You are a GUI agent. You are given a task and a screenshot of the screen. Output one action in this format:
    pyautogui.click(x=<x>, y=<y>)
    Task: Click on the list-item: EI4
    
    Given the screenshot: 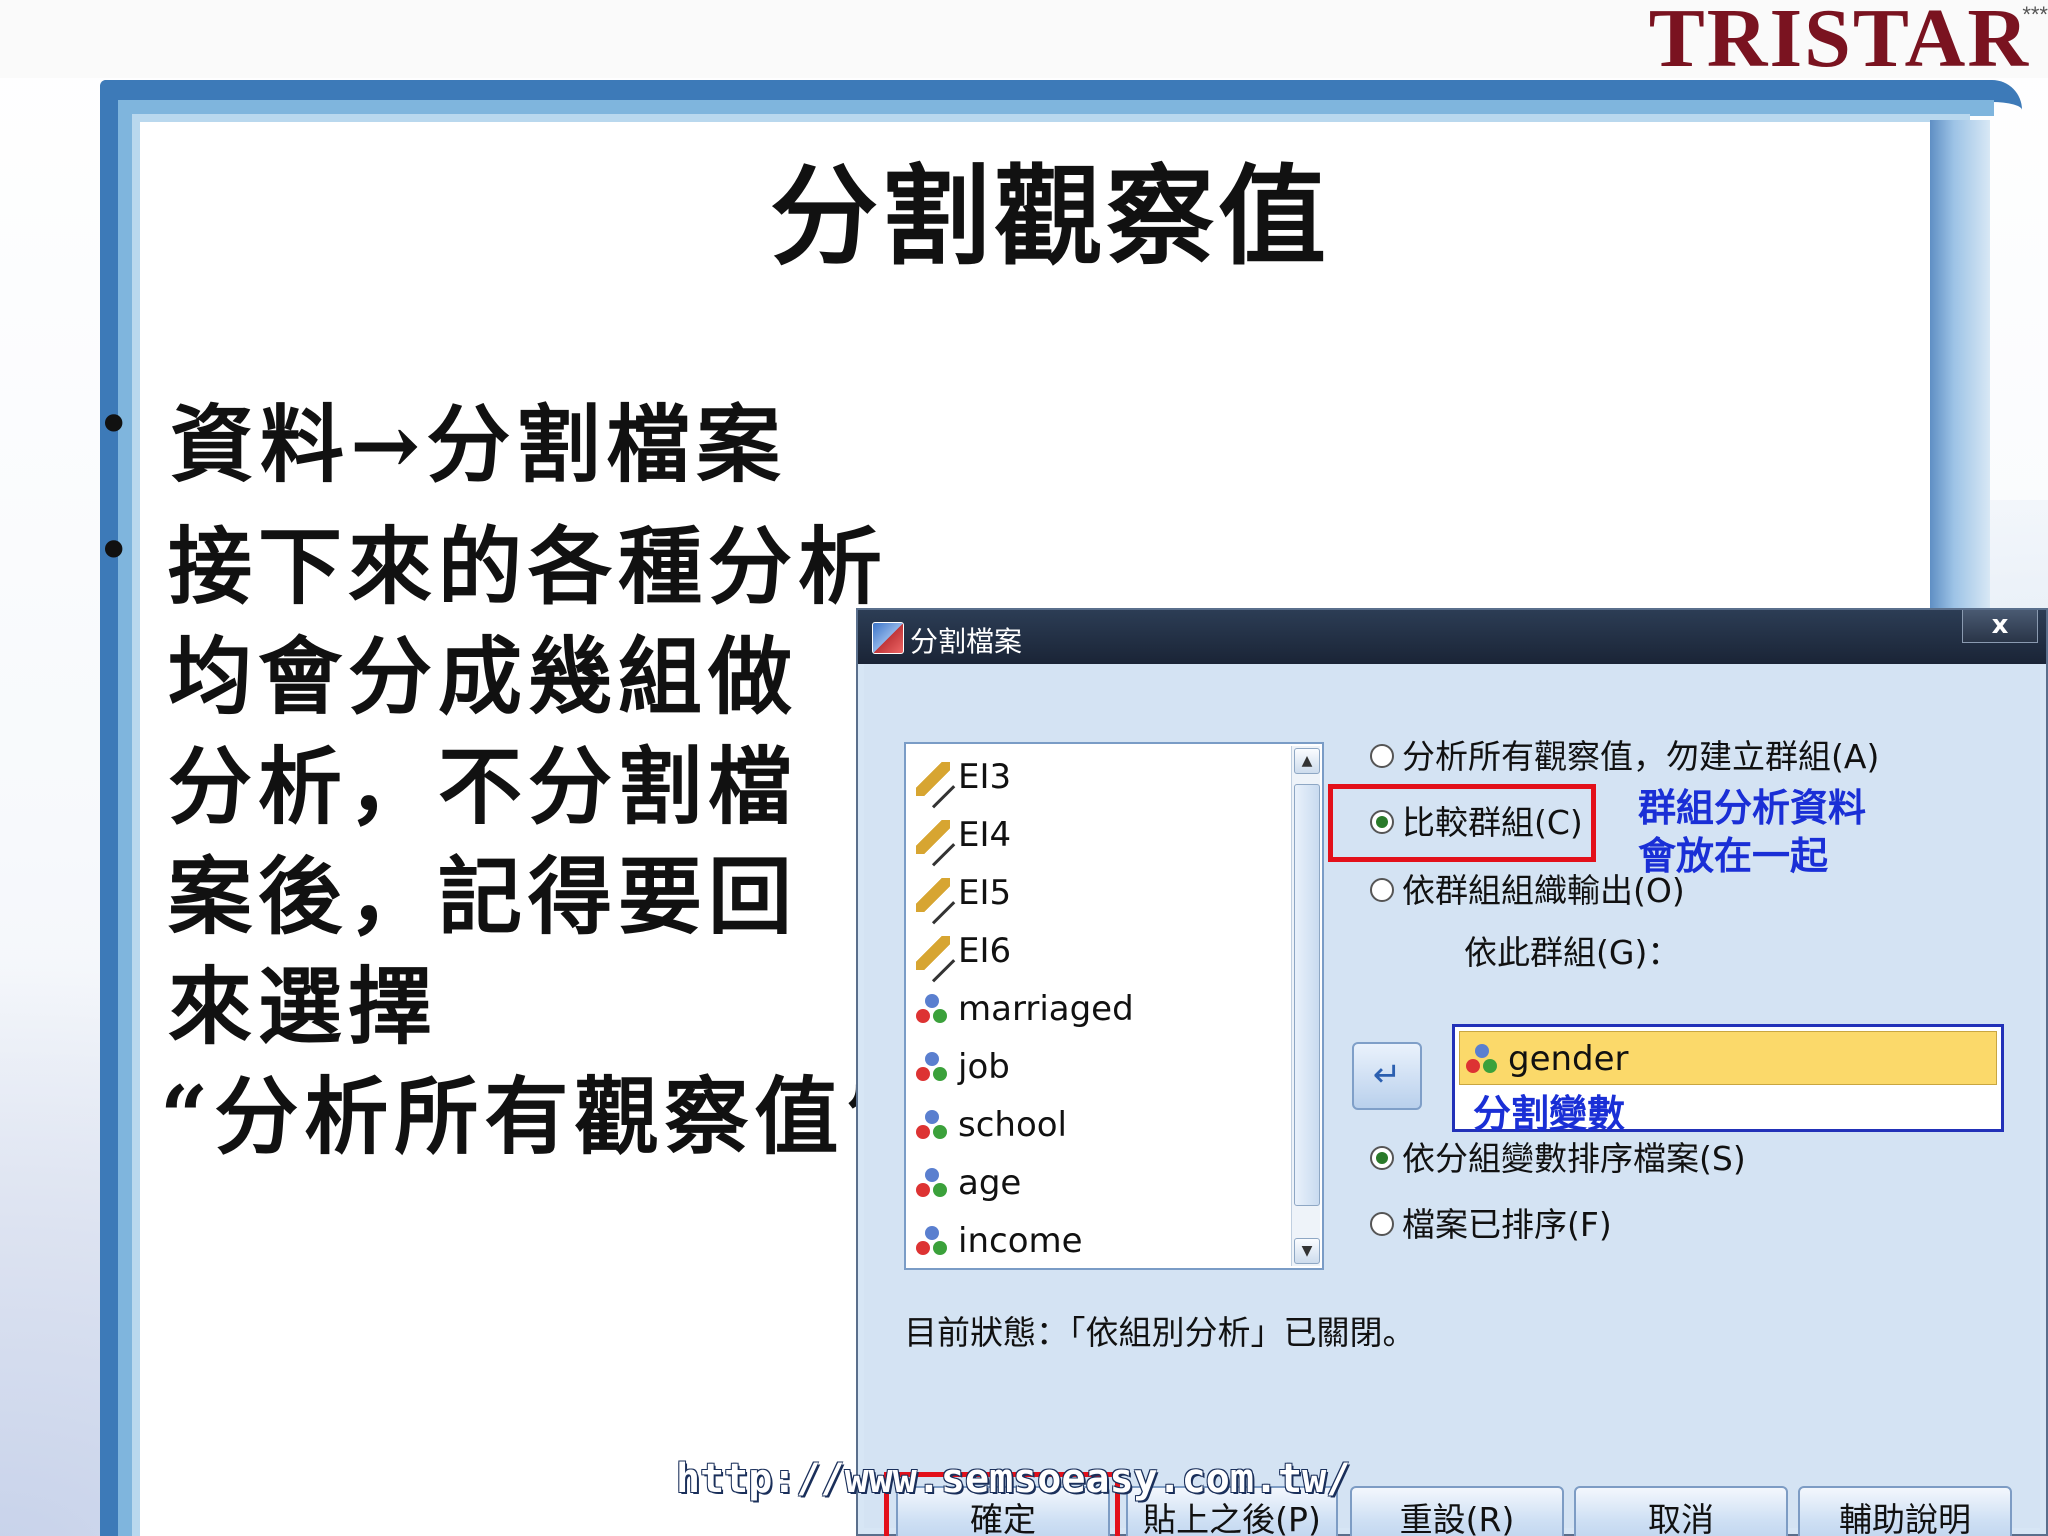 What is the action you would take?
    pyautogui.click(x=1101, y=835)
    